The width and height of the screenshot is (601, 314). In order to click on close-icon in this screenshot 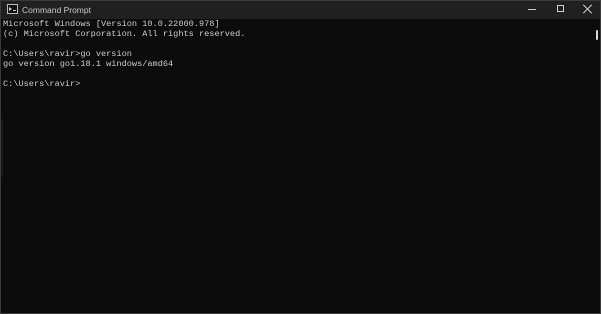, I will do `click(588, 9)`.